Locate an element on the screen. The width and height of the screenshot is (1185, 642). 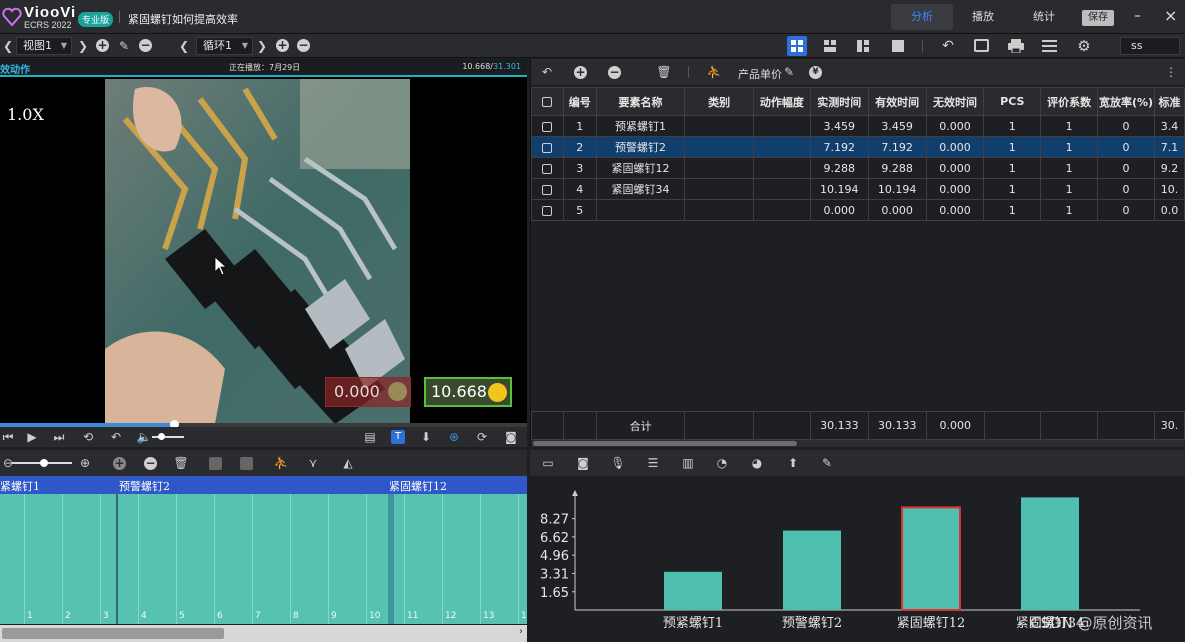
donut-chart-icon: ◕ is located at coordinates (757, 463).